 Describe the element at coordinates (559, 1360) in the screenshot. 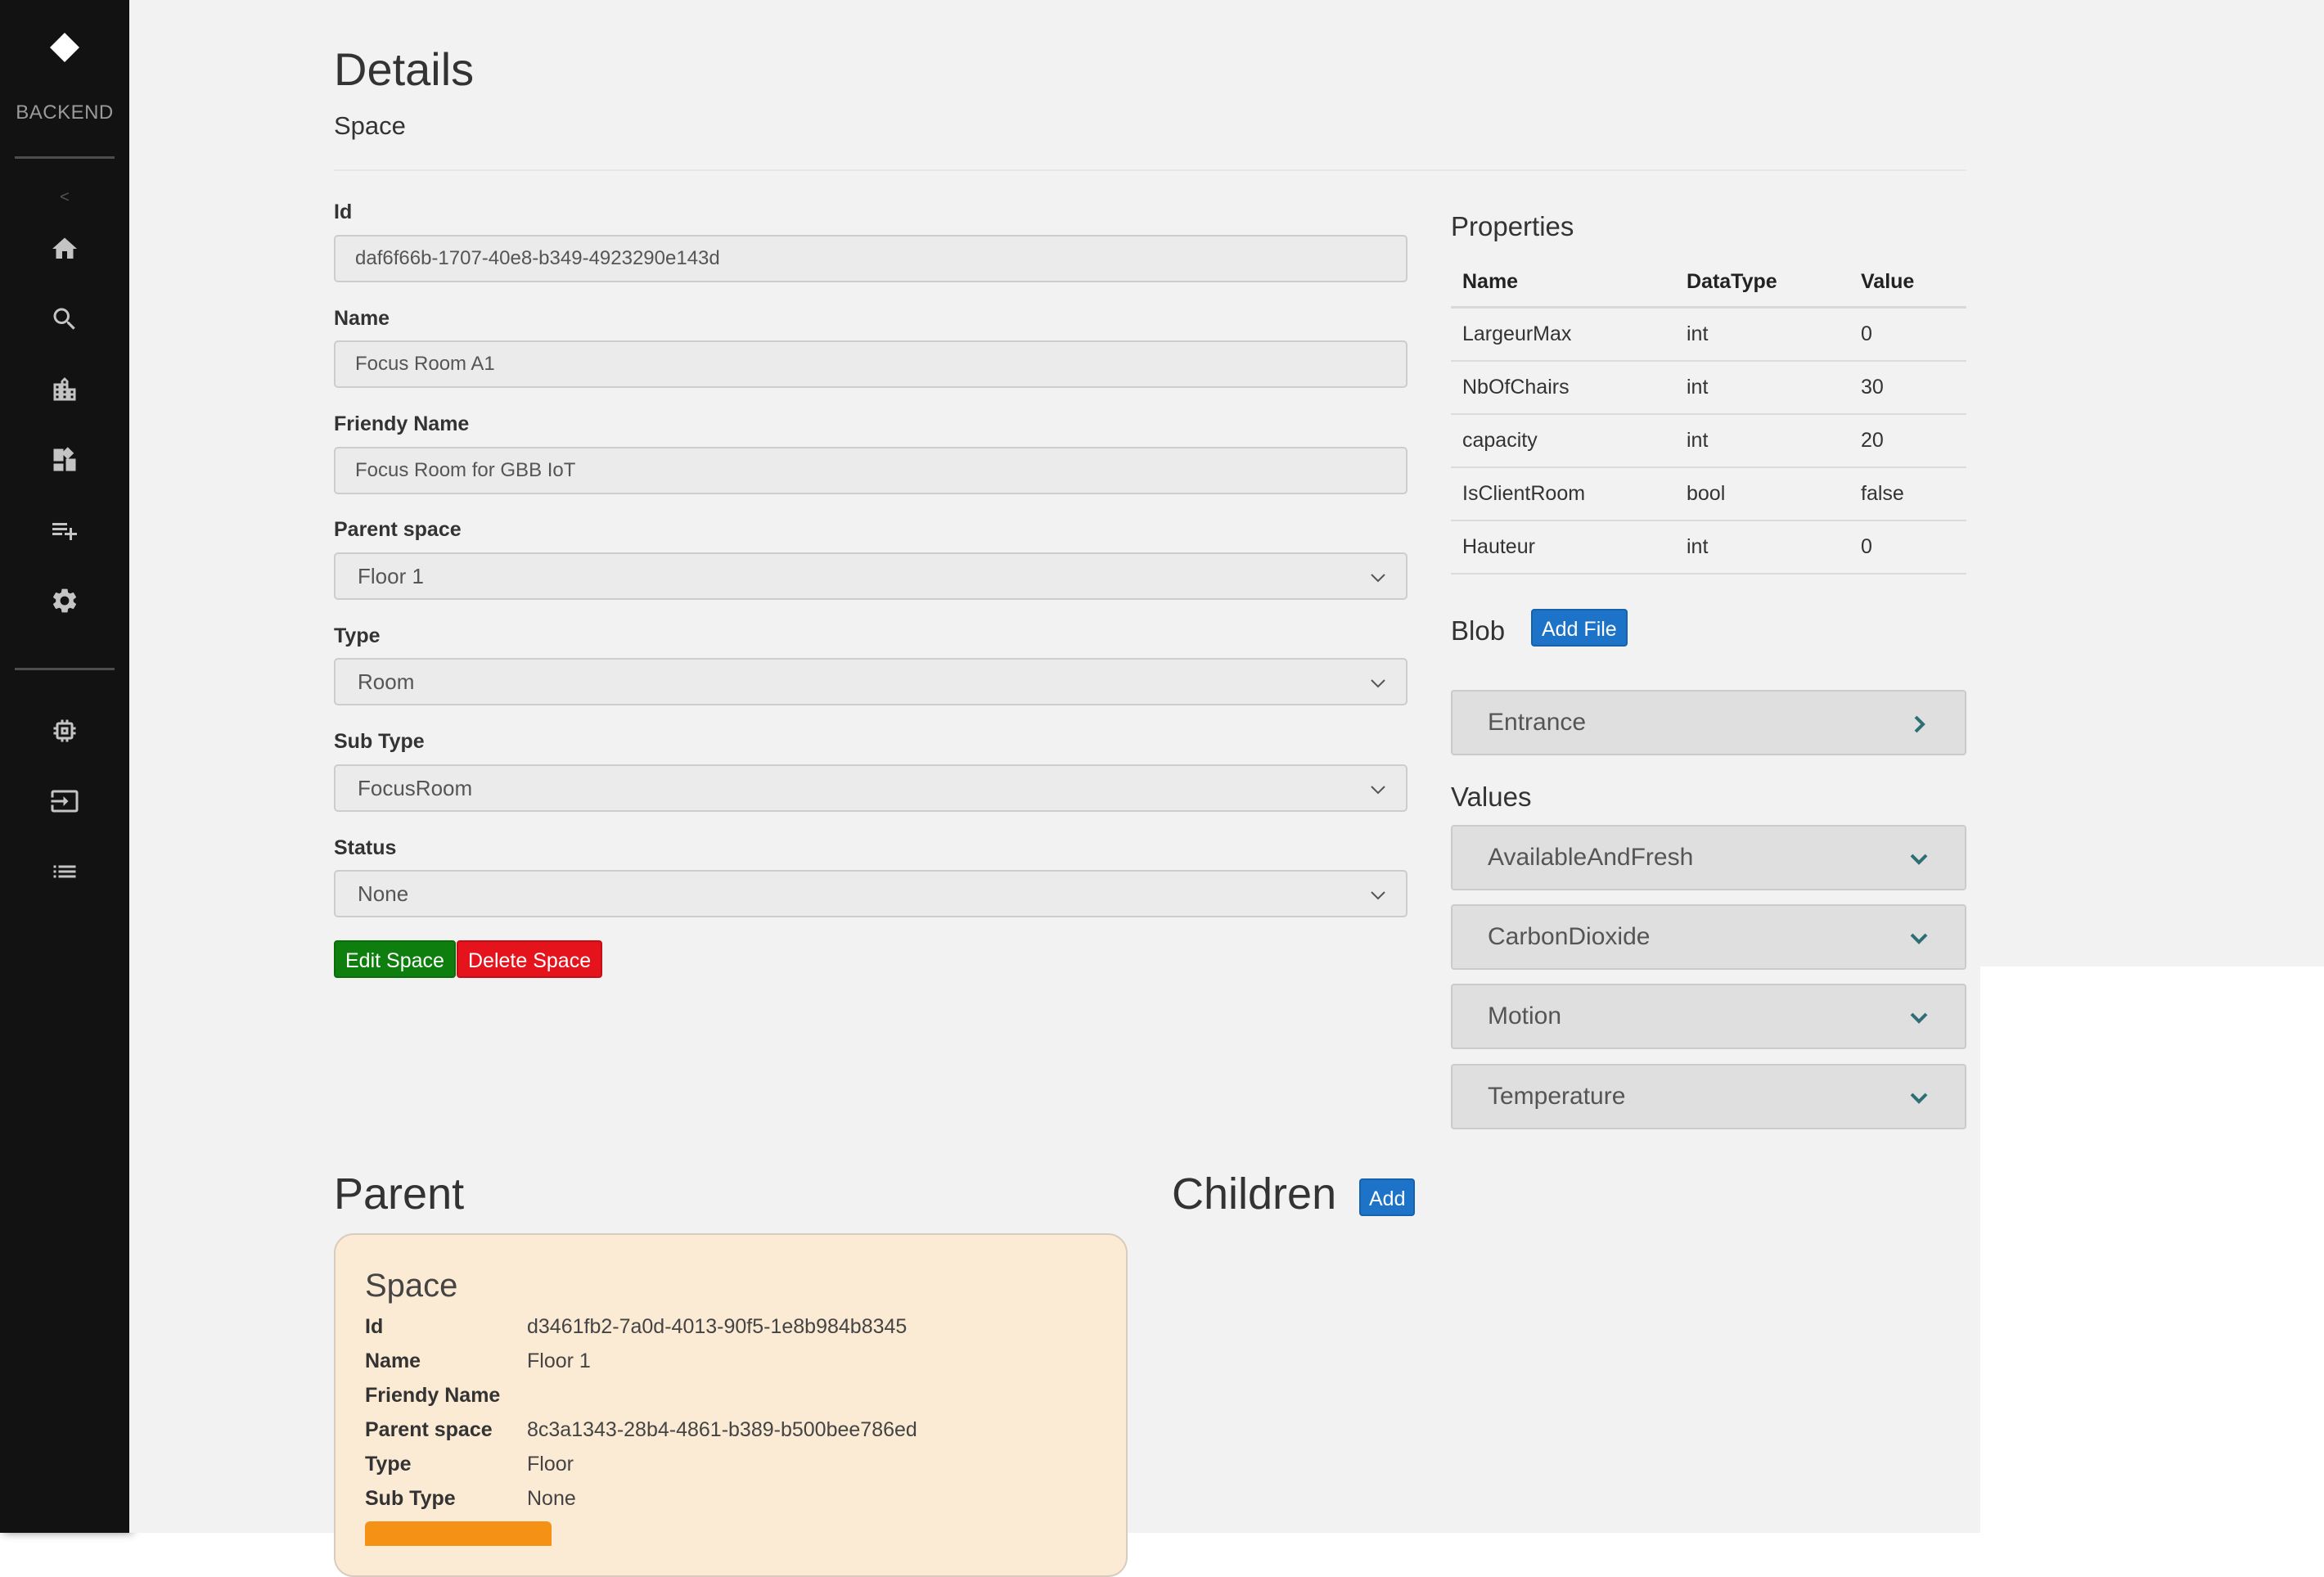

I see `parent-name-value: Floor 1` at that location.